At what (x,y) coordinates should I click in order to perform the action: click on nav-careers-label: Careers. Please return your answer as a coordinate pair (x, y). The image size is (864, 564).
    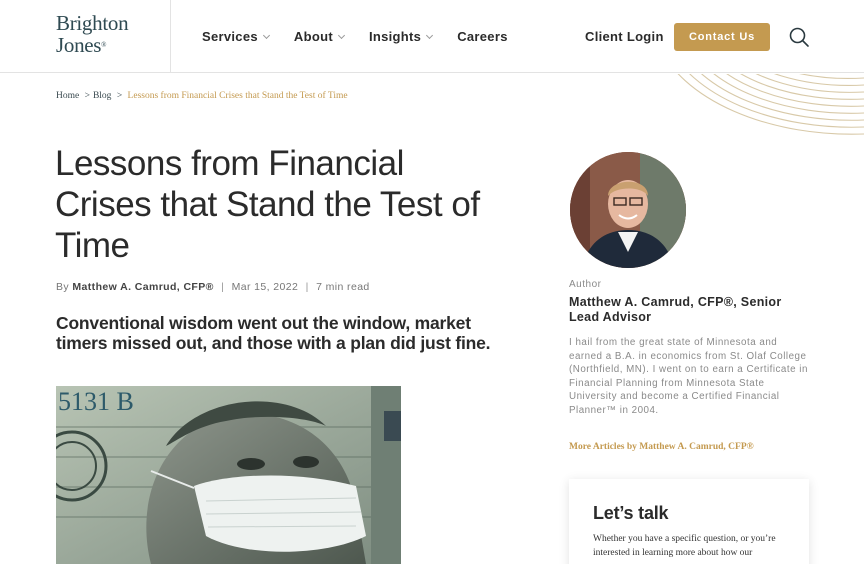
    Looking at the image, I should click on (482, 36).